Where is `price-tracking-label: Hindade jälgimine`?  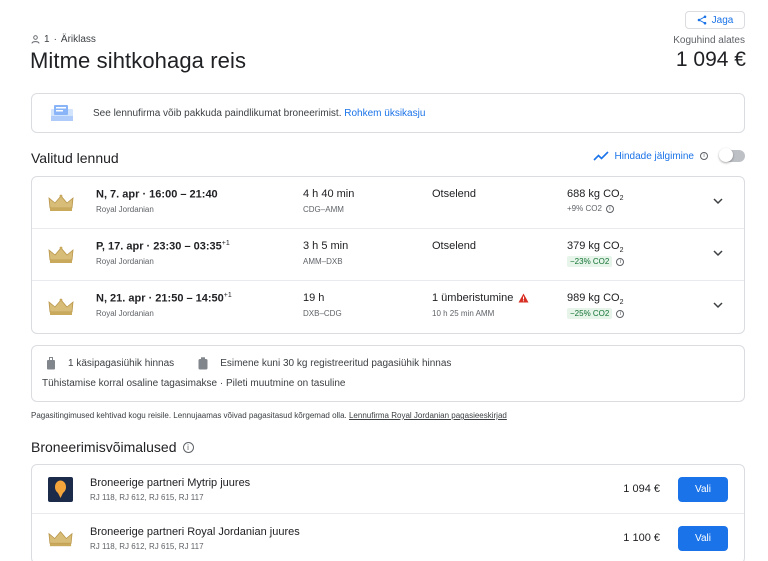 price-tracking-label: Hindade jälgimine is located at coordinates (654, 156).